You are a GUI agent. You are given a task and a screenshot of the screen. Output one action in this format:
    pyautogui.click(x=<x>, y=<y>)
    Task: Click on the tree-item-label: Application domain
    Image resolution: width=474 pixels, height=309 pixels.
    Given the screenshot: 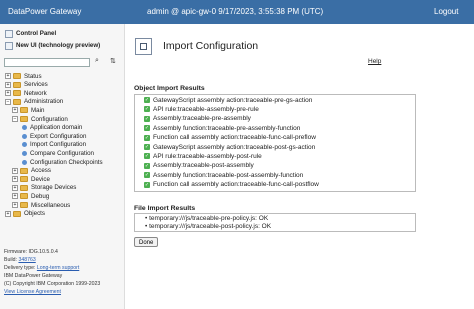 What is the action you would take?
    pyautogui.click(x=56, y=128)
    